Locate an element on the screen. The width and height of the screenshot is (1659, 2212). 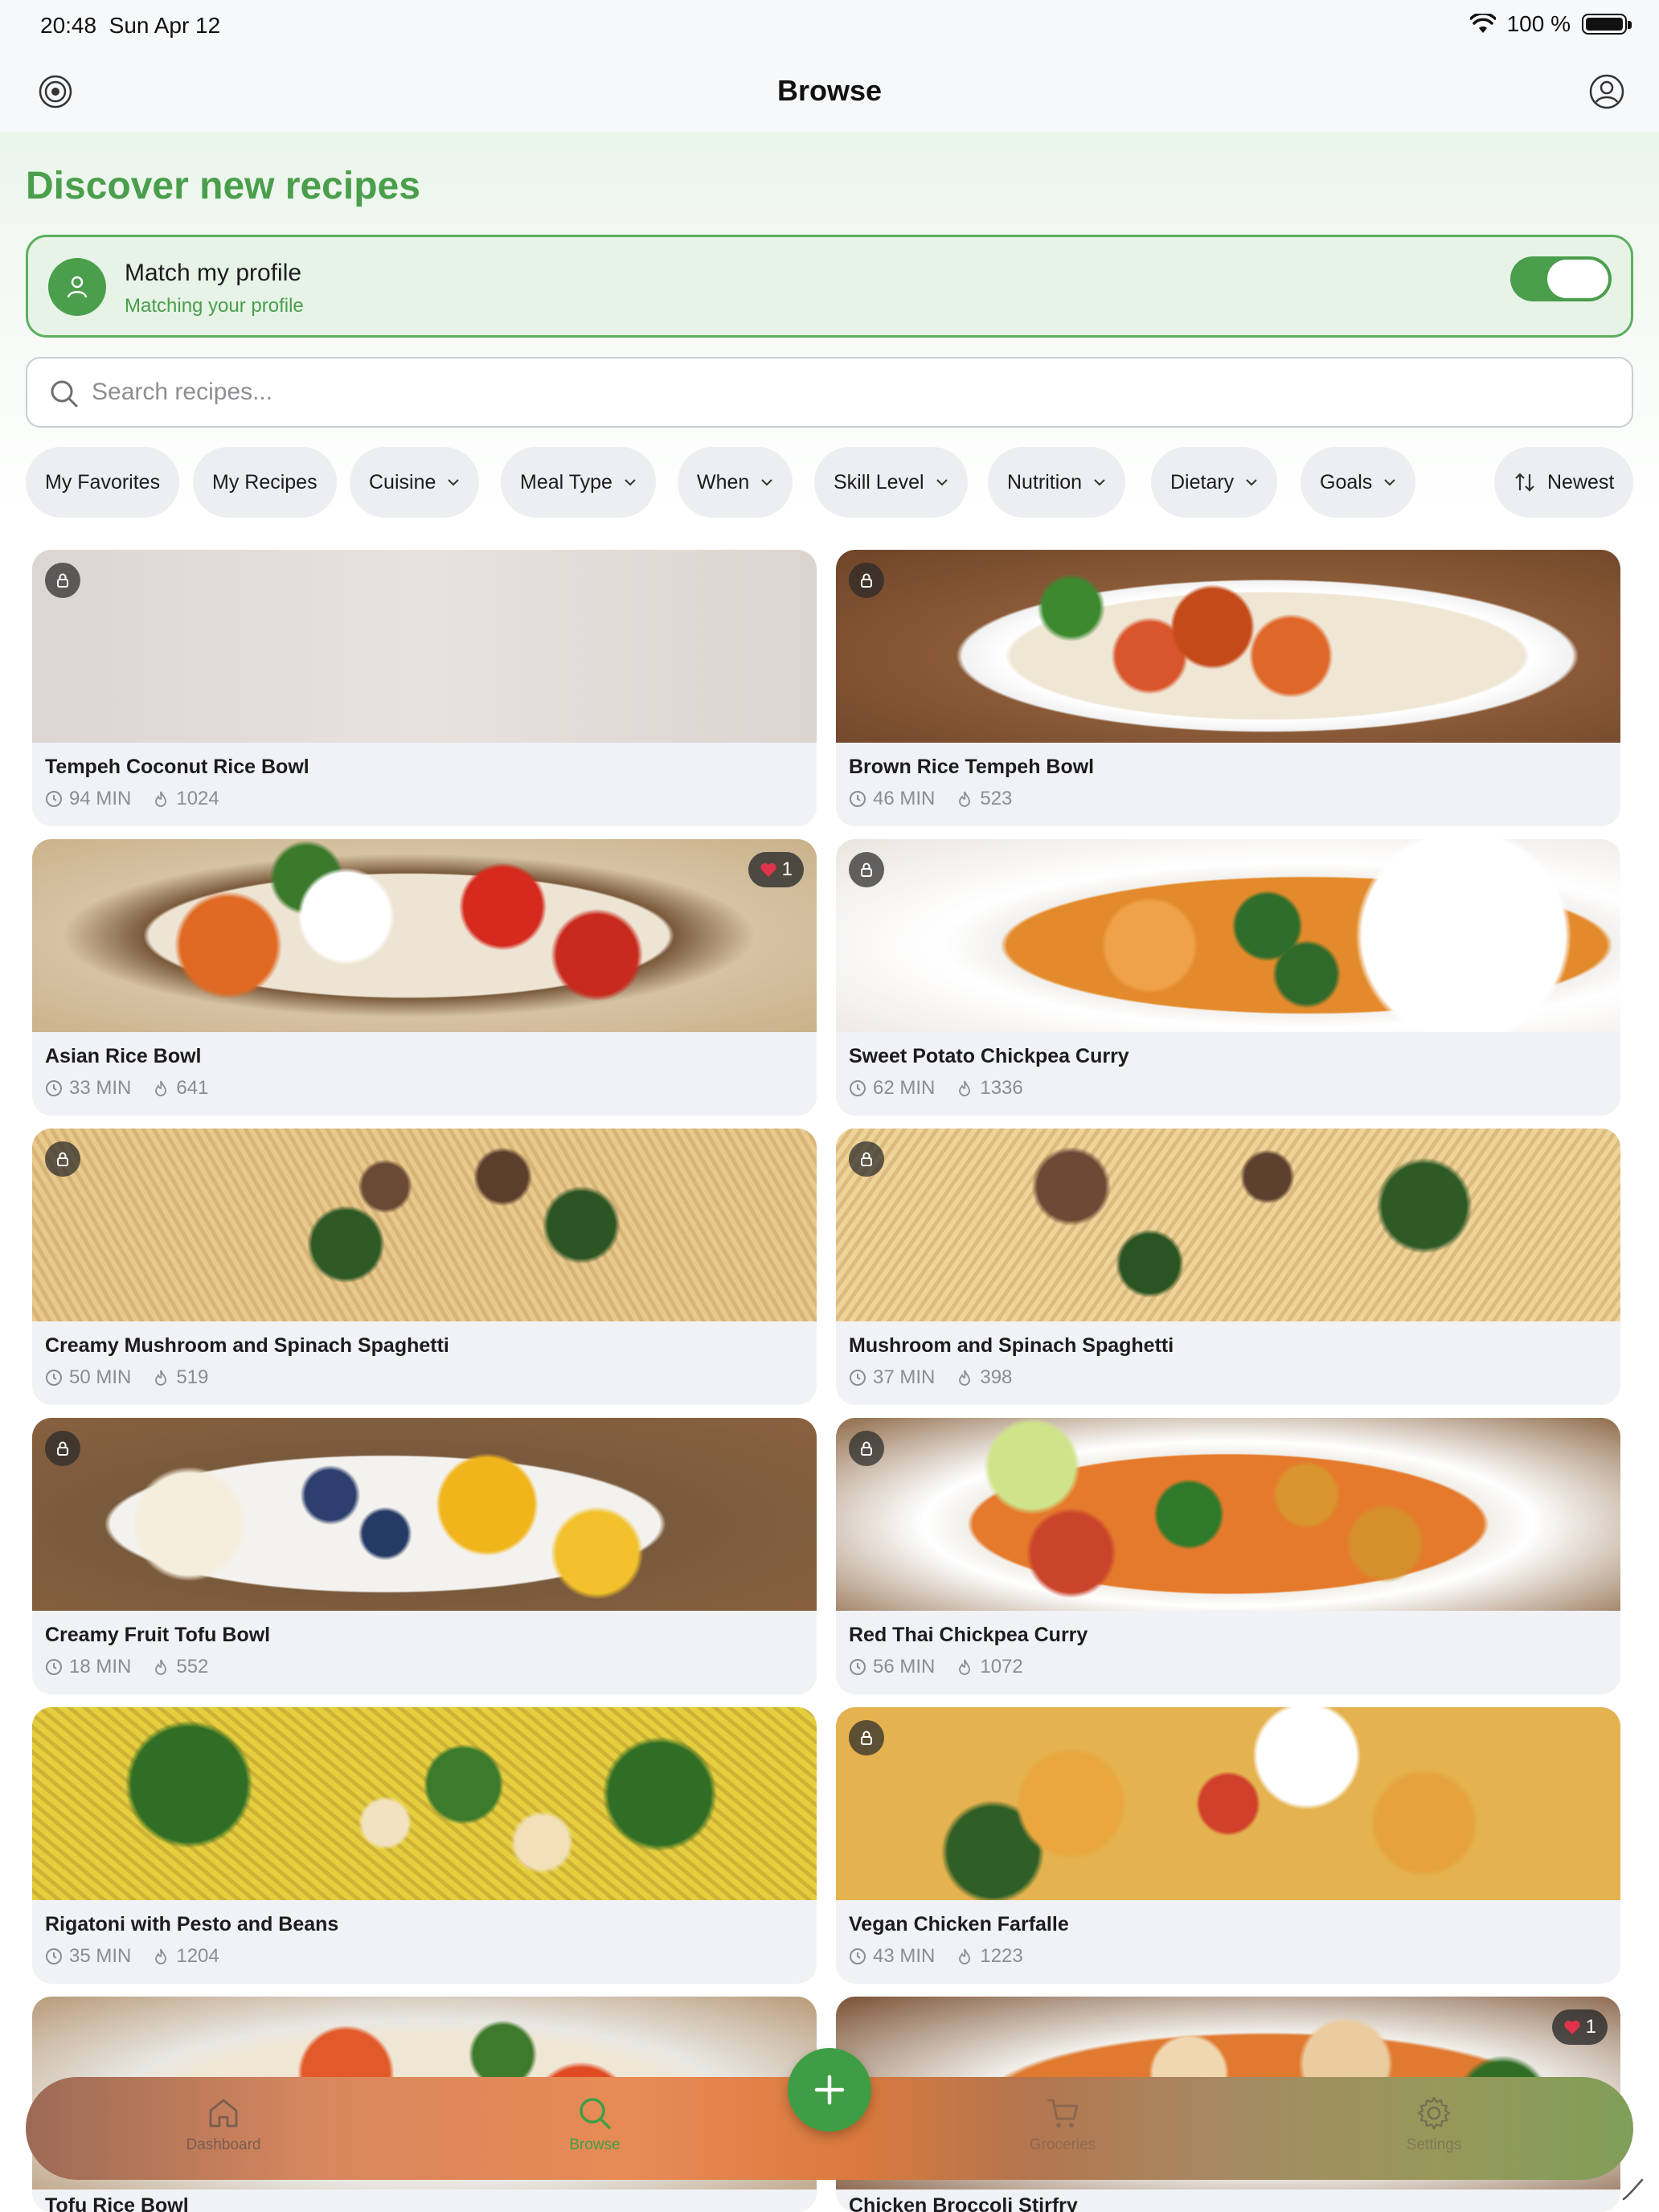
recipe-time: 46 MIN is located at coordinates (905, 798).